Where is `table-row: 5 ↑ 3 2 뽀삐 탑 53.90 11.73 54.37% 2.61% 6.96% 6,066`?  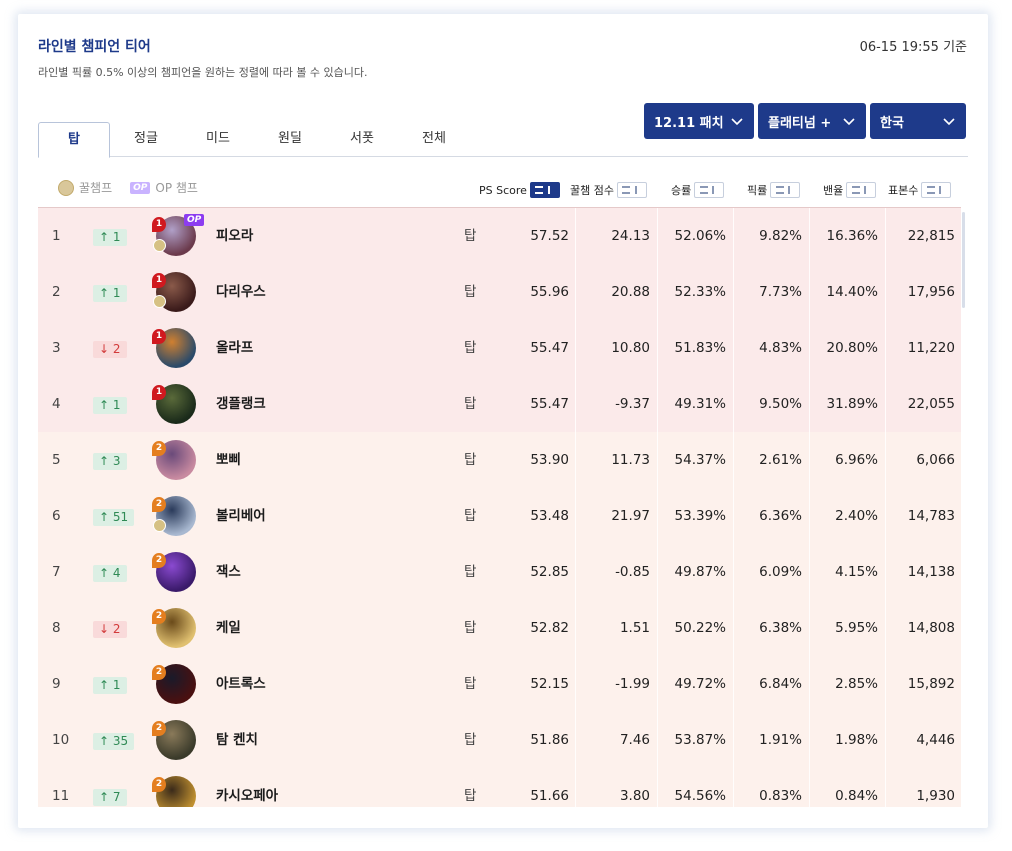
table-row: 5 ↑ 3 2 뽀삐 탑 53.90 11.73 54.37% 2.61% 6.96% 6,066 is located at coordinates (499, 460).